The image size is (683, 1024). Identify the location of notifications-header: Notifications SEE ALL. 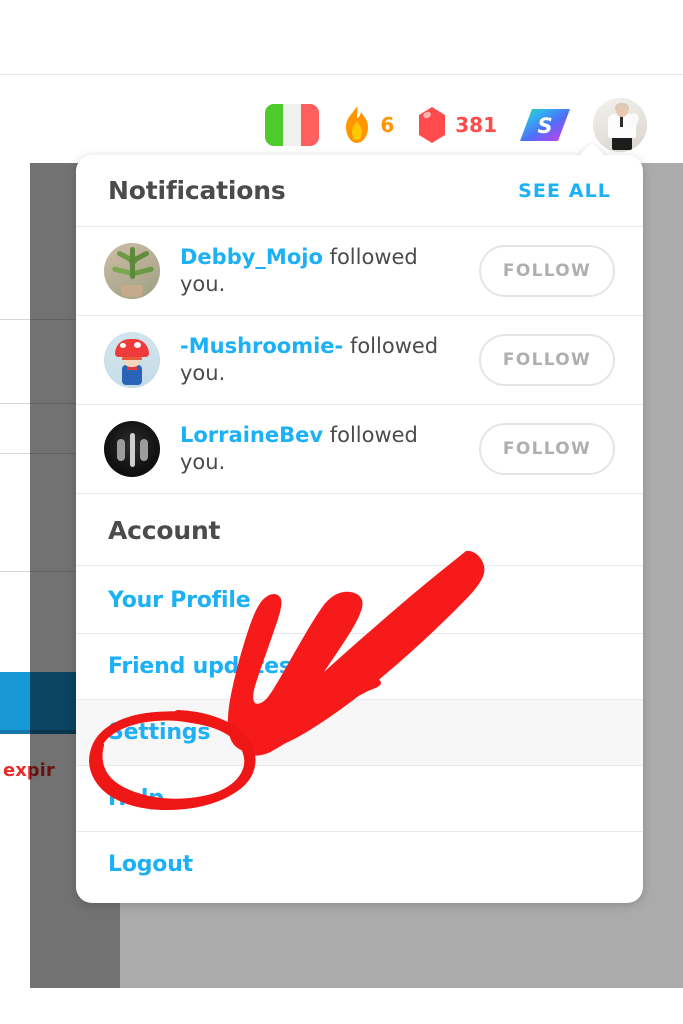
(359, 191).